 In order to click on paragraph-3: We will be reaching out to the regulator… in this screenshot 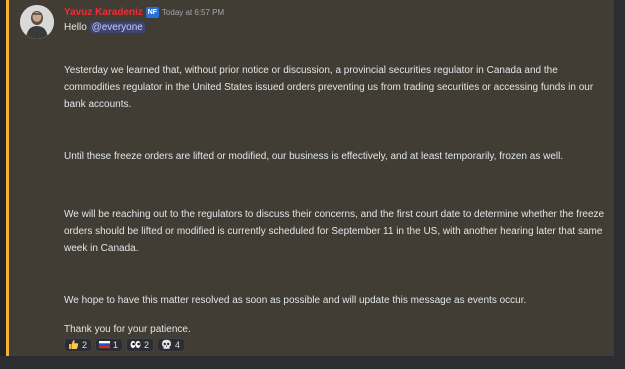, I will do `click(334, 231)`.